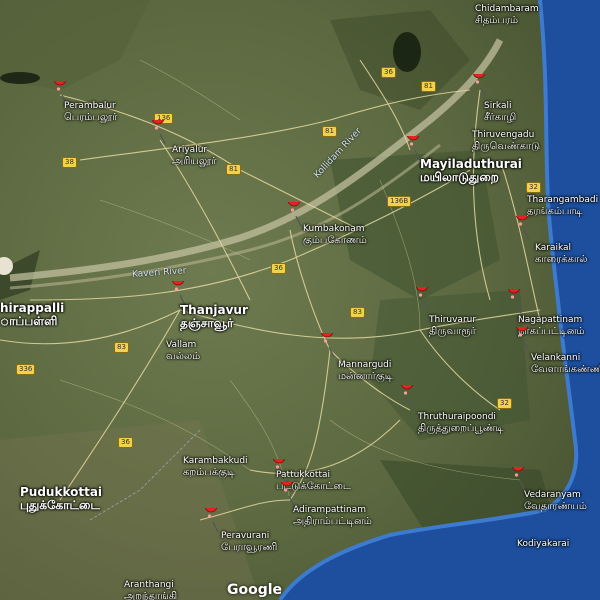 The image size is (600, 600). Describe the element at coordinates (69, 162) in the screenshot. I see `road-shield: 38` at that location.